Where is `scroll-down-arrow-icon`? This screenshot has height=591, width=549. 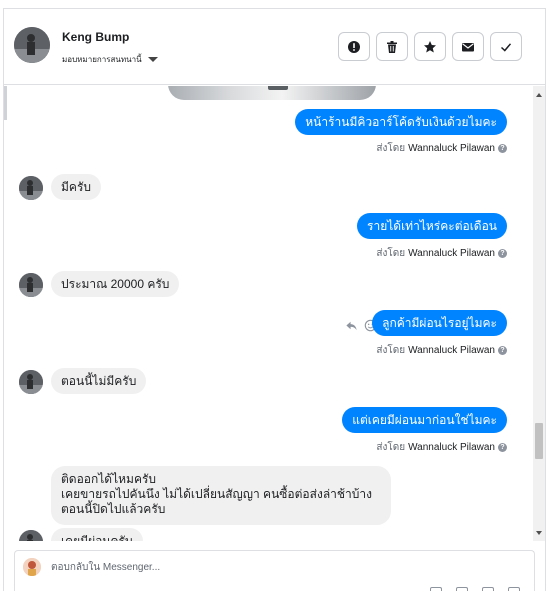 scroll-down-arrow-icon is located at coordinates (539, 533).